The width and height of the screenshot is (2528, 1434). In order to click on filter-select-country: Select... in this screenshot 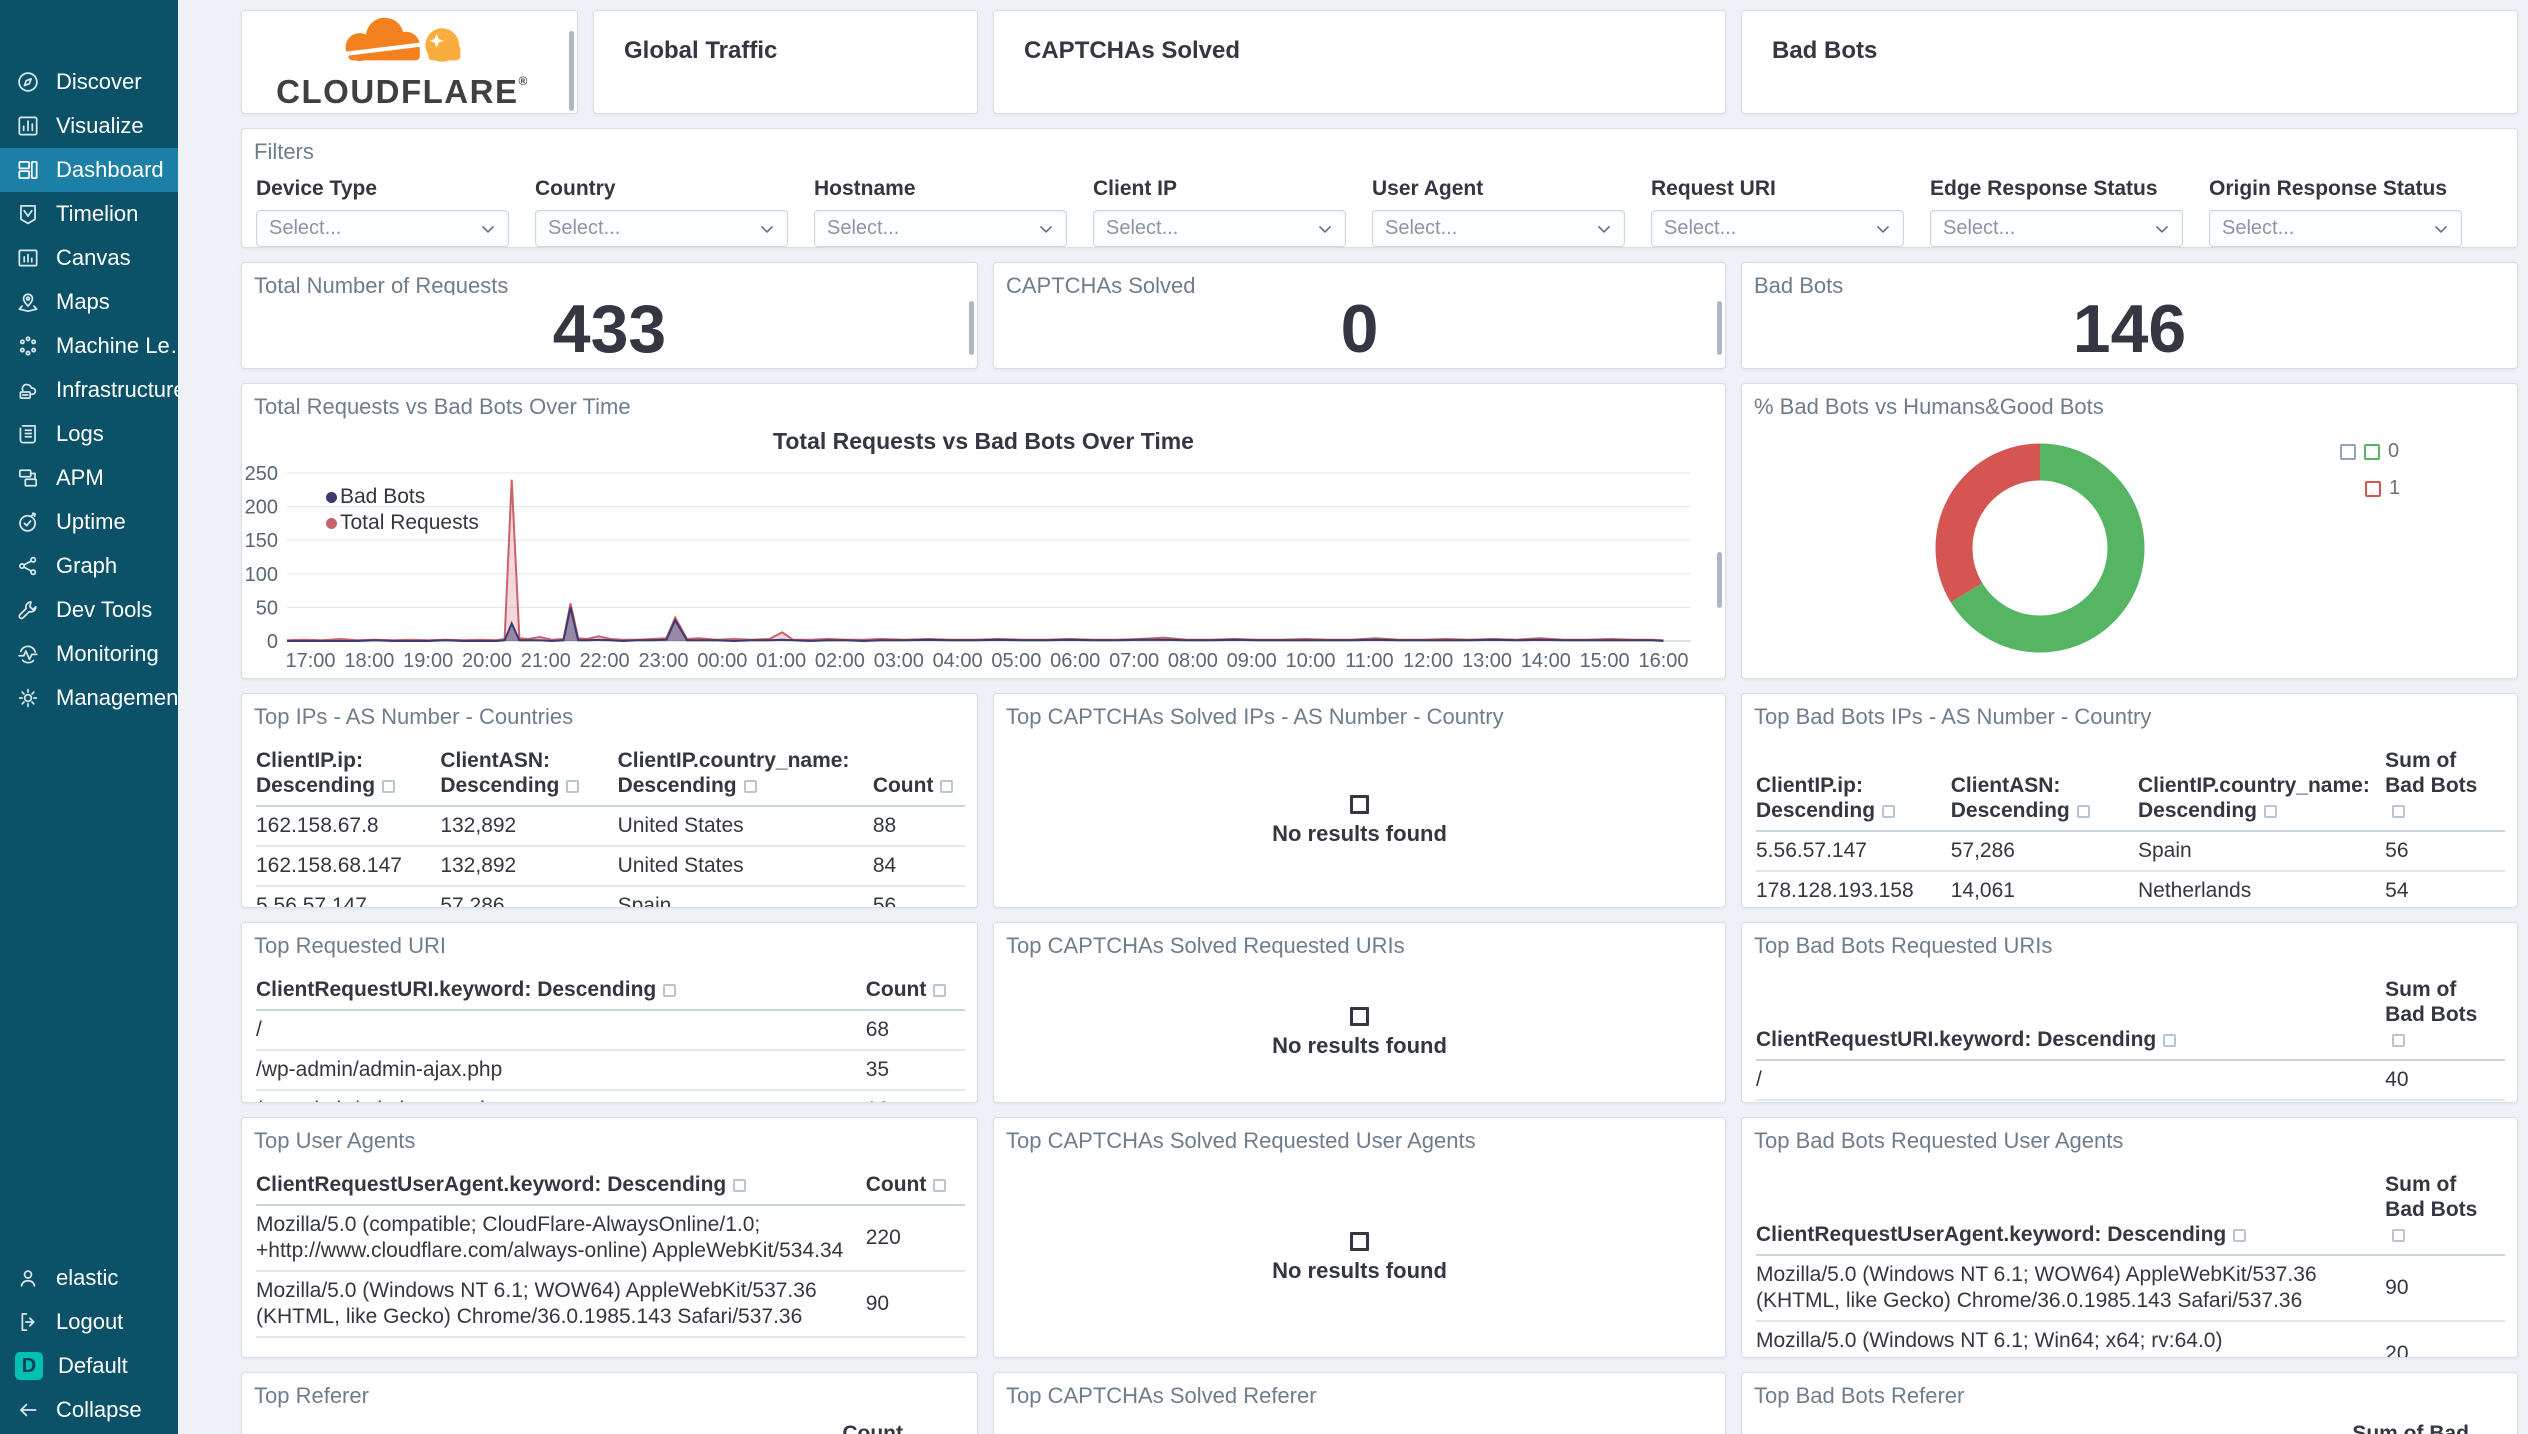, I will do `click(661, 228)`.